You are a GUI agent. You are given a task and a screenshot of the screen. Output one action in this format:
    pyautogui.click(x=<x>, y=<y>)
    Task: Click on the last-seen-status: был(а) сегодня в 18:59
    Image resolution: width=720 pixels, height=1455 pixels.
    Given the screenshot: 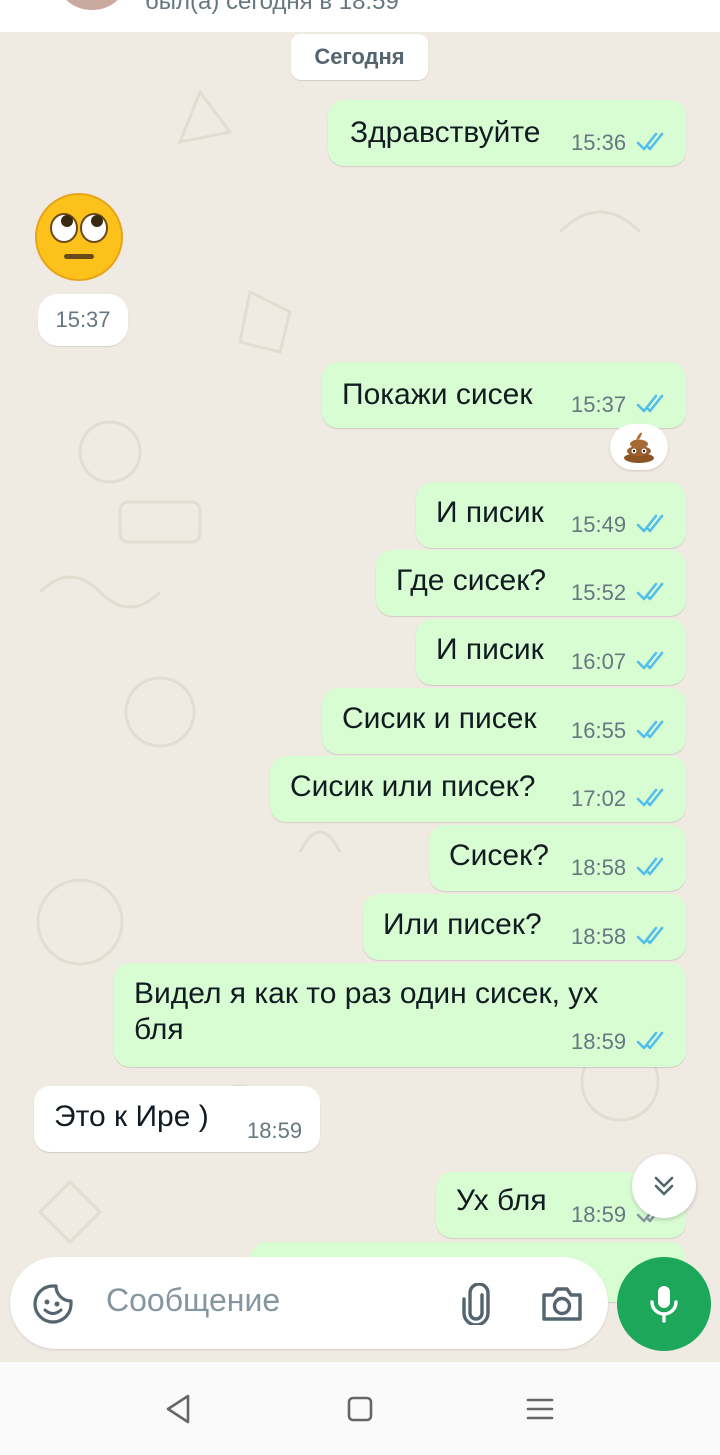 What is the action you would take?
    pyautogui.click(x=272, y=7)
    